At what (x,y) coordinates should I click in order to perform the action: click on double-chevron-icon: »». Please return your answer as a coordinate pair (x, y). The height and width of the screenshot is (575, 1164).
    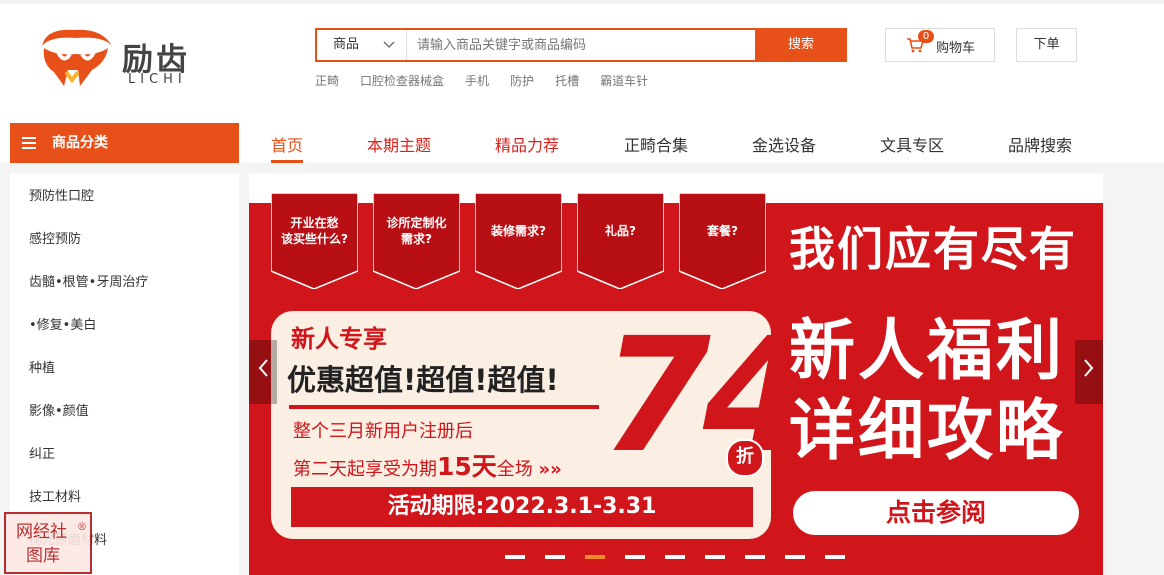
    Looking at the image, I should click on (550, 469).